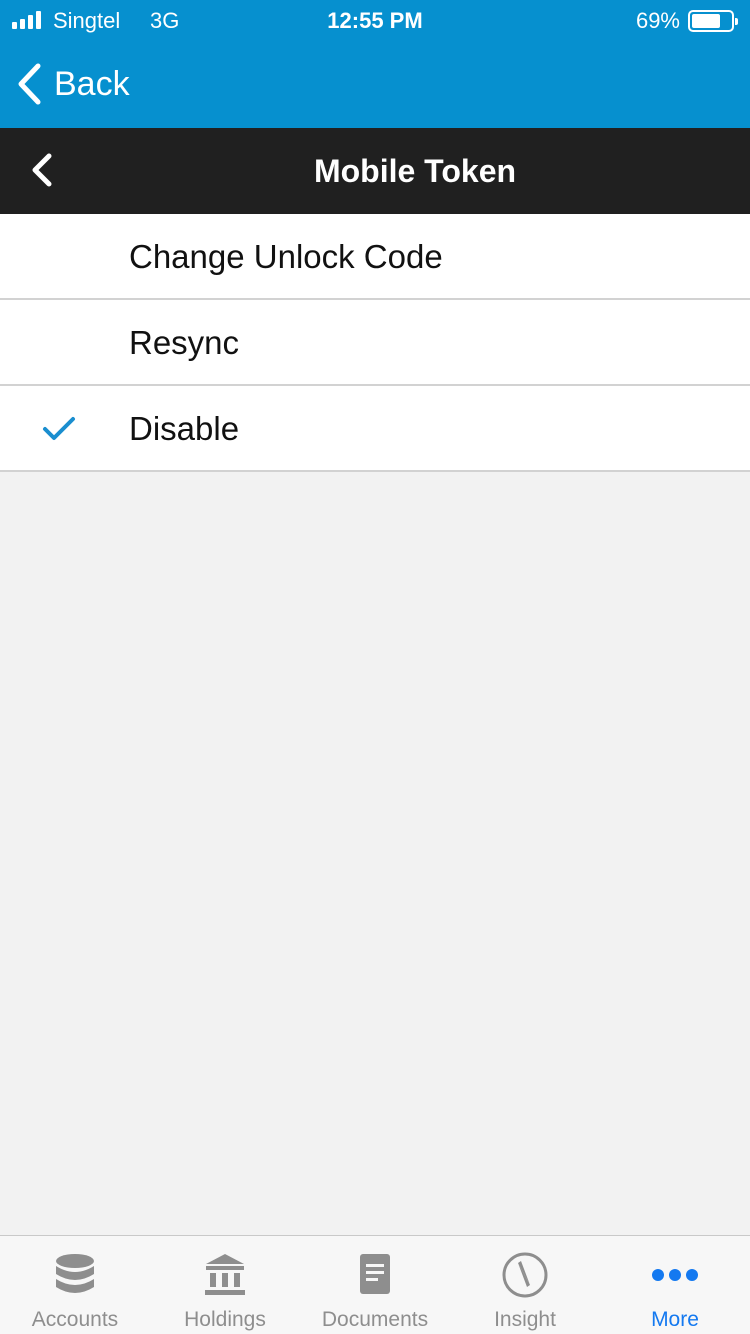 The height and width of the screenshot is (1334, 750). Describe the element at coordinates (75, 1319) in the screenshot. I see `tab-label: Accounts` at that location.